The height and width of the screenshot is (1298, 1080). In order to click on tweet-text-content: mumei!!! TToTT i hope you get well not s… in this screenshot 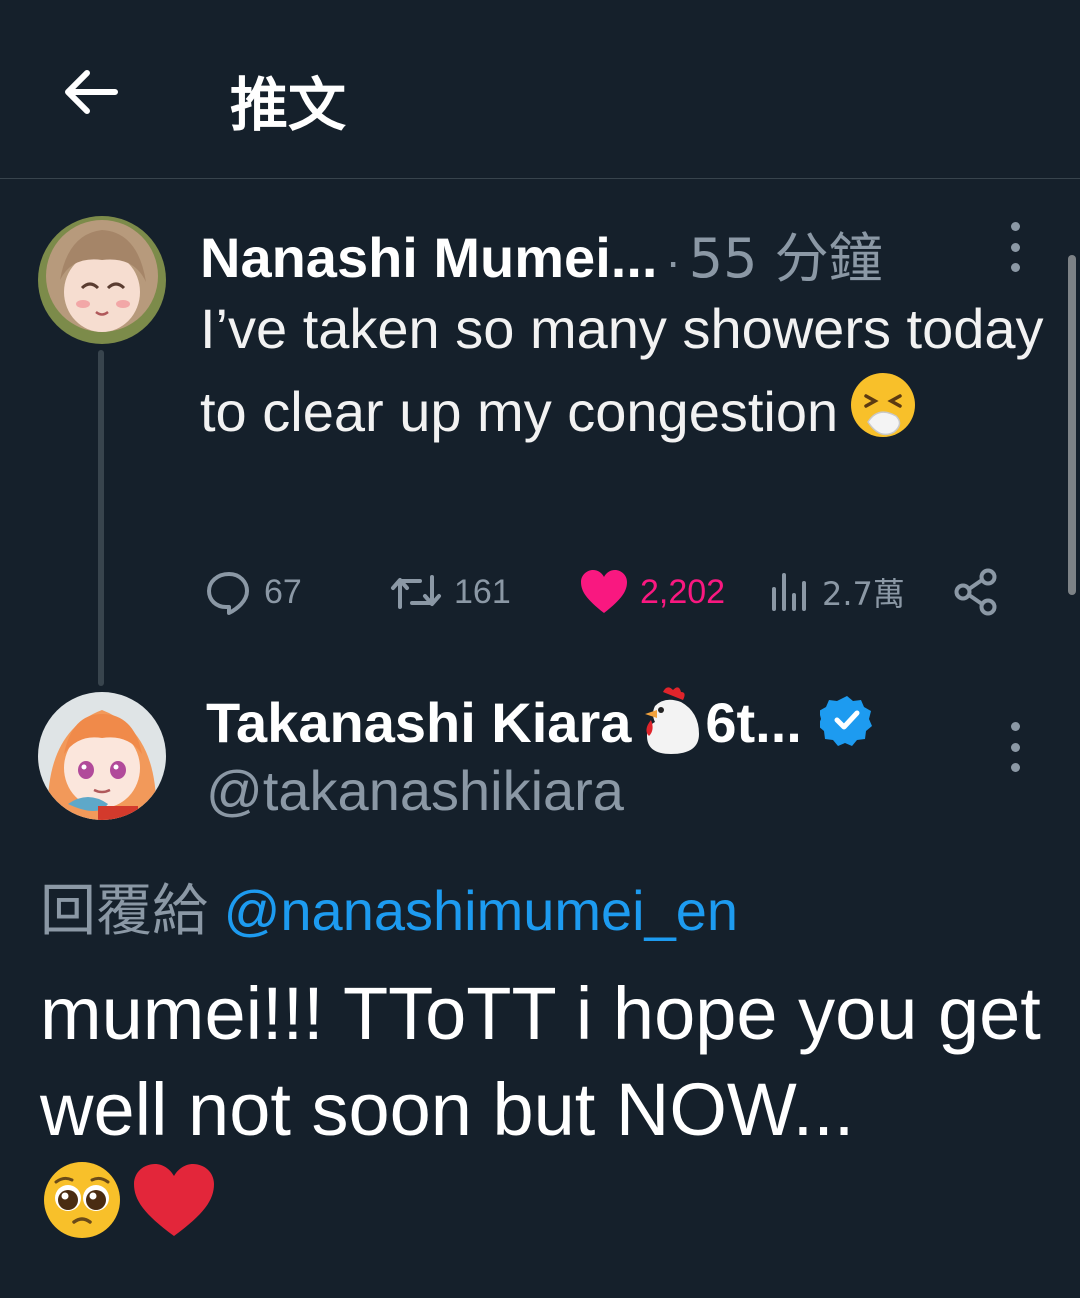, I will do `click(540, 1061)`.